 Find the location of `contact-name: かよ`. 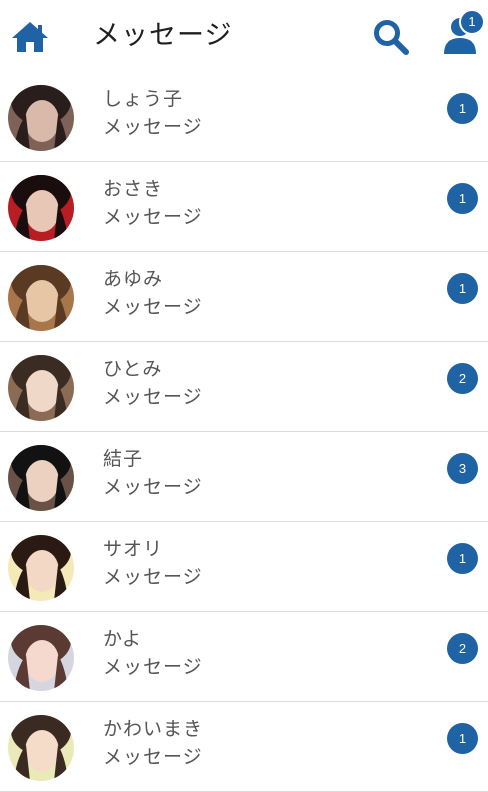

contact-name: かよ is located at coordinates (123, 639).